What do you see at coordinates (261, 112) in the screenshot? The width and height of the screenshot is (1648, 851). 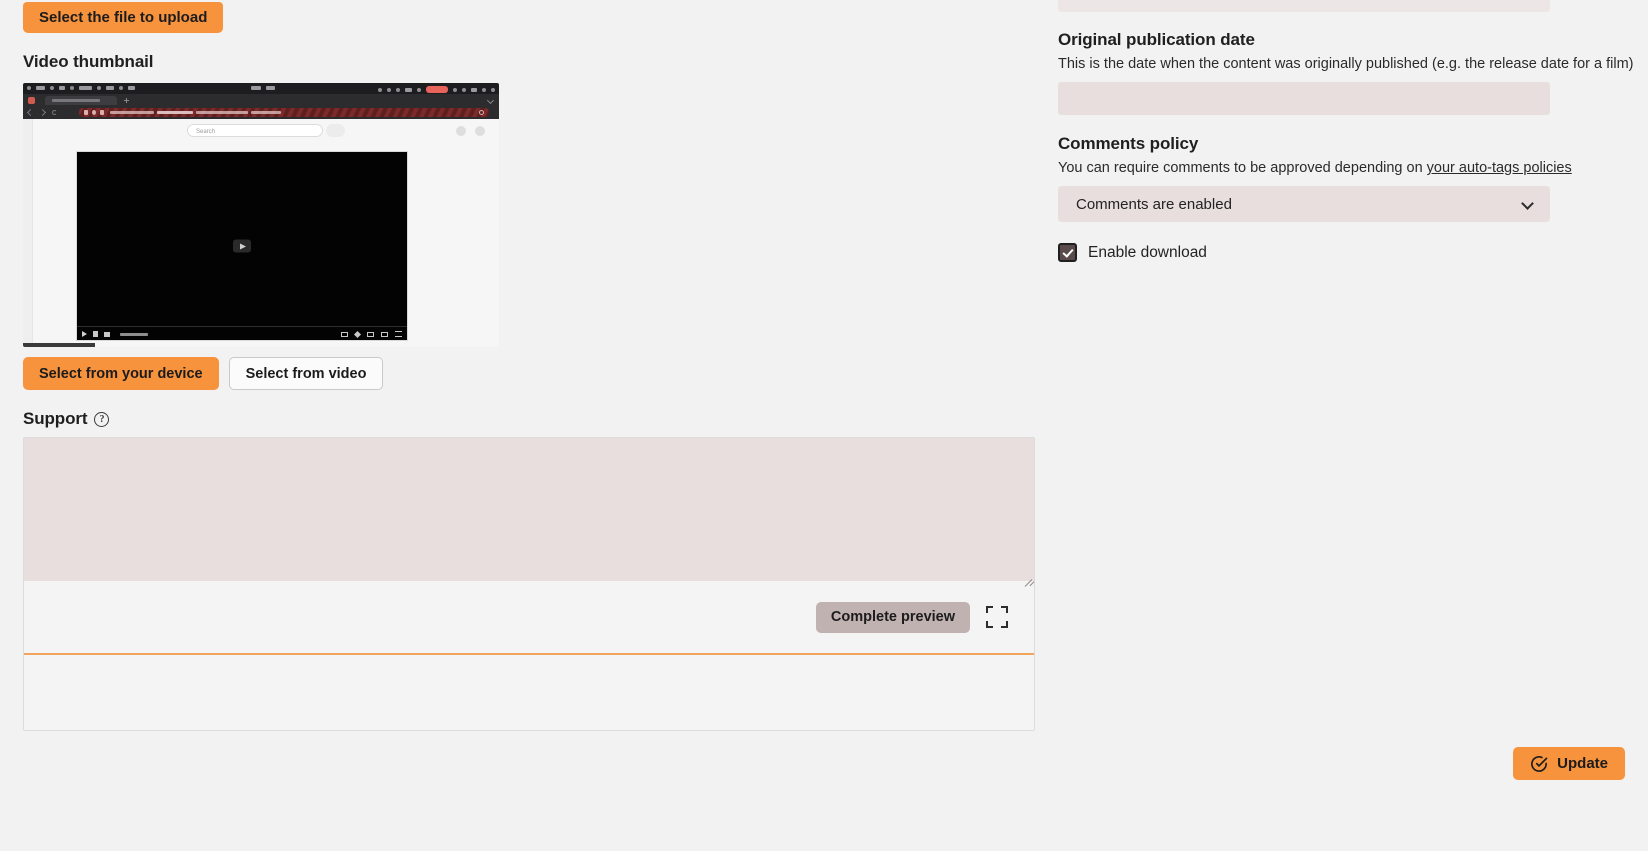 I see `preview-browser-addressbar` at bounding box center [261, 112].